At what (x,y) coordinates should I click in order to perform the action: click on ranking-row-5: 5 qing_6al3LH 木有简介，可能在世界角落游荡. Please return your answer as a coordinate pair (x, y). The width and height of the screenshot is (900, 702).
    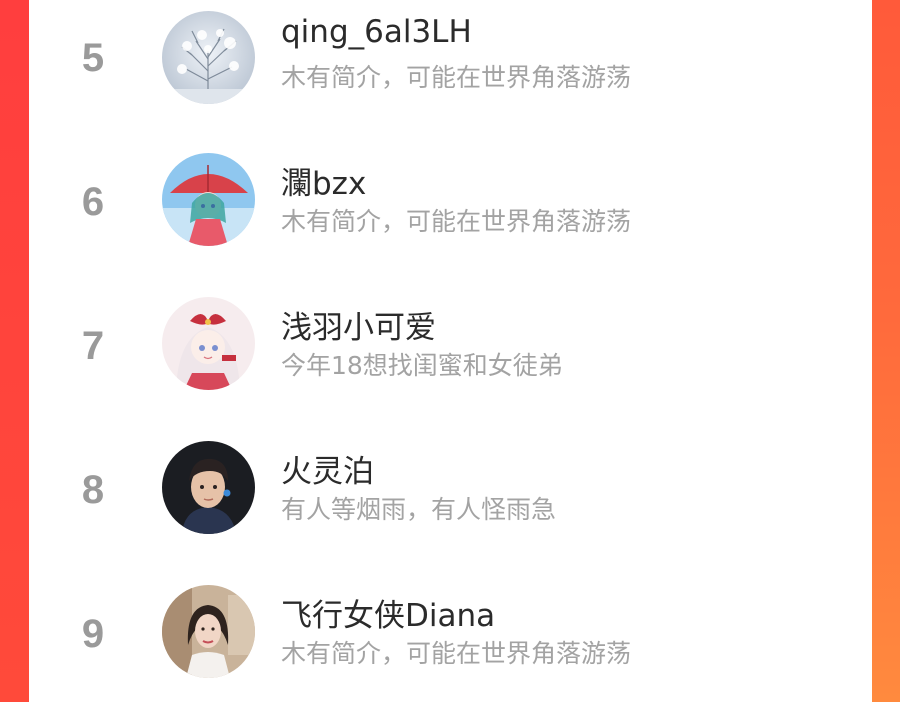
    Looking at the image, I should click on (450, 57).